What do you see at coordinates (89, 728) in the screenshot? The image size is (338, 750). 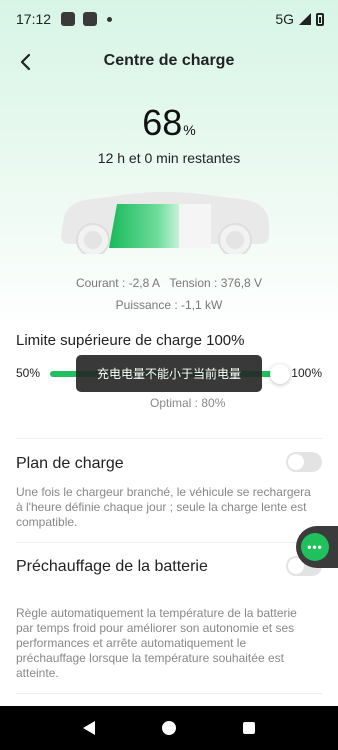 I see `nav-back-icon` at bounding box center [89, 728].